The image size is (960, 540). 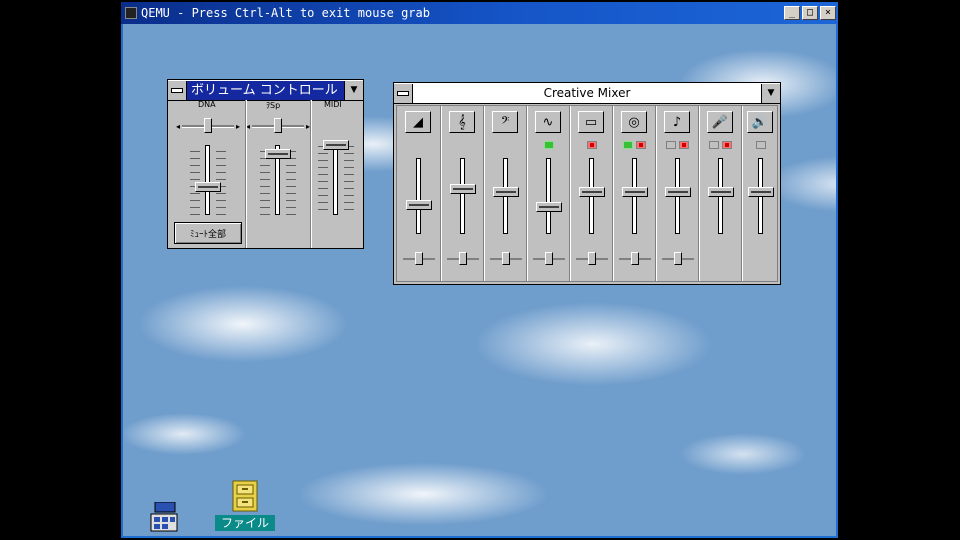 I want to click on volume-control-title: ボリューム コントロール, so click(x=265, y=90).